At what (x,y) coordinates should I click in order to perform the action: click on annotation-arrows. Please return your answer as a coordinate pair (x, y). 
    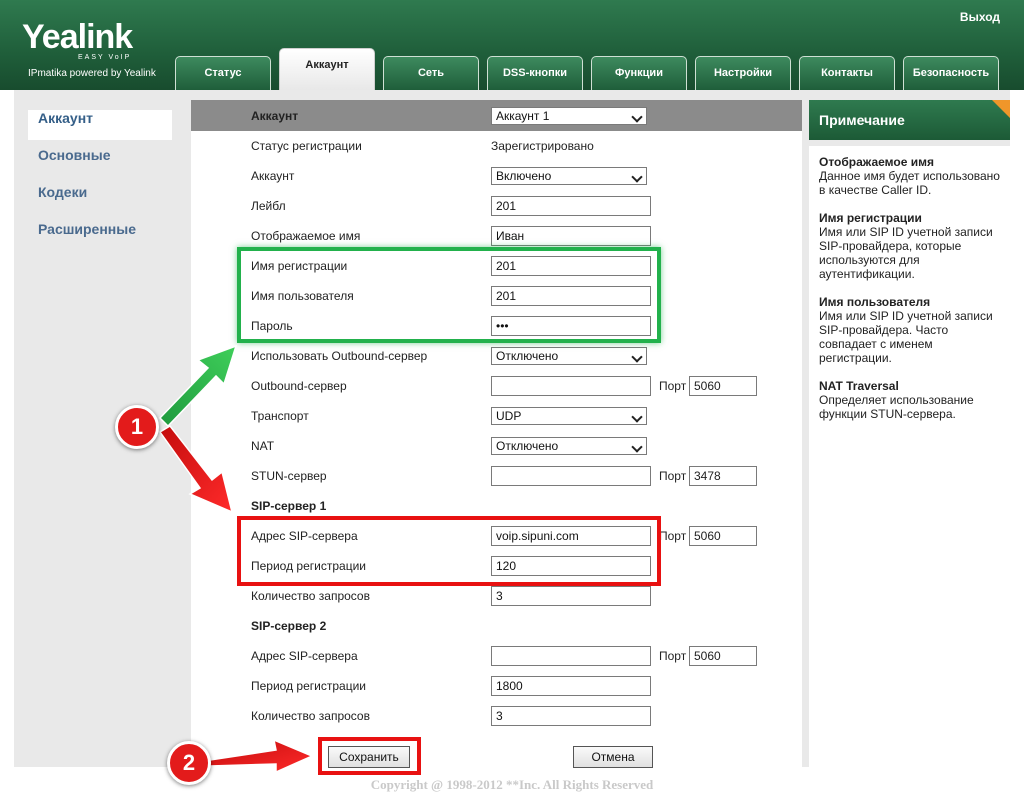
    Looking at the image, I should click on (236, 559).